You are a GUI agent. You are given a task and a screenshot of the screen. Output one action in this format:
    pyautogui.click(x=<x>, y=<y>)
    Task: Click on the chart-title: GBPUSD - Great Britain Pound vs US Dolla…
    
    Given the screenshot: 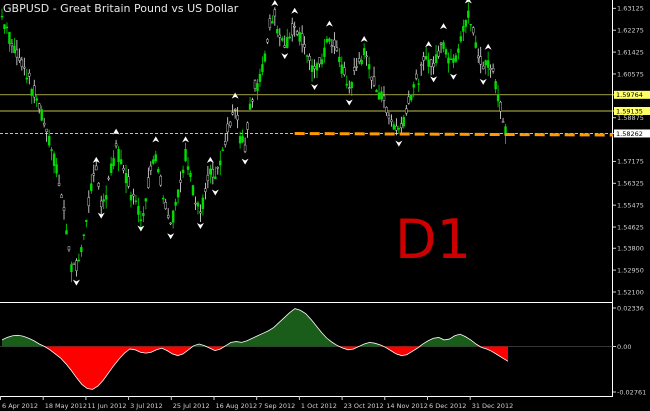 What is the action you would take?
    pyautogui.click(x=121, y=8)
    